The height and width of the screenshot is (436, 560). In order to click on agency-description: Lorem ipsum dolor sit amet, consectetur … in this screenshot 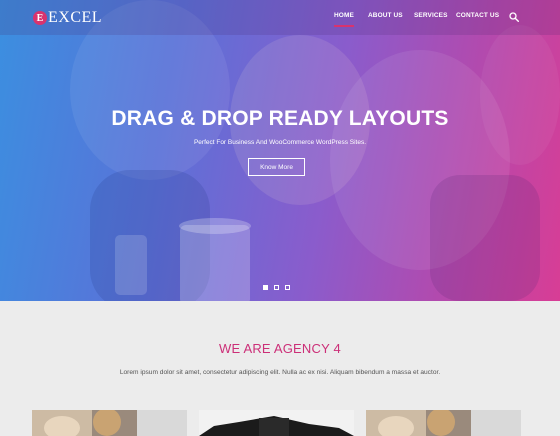, I will do `click(280, 372)`.